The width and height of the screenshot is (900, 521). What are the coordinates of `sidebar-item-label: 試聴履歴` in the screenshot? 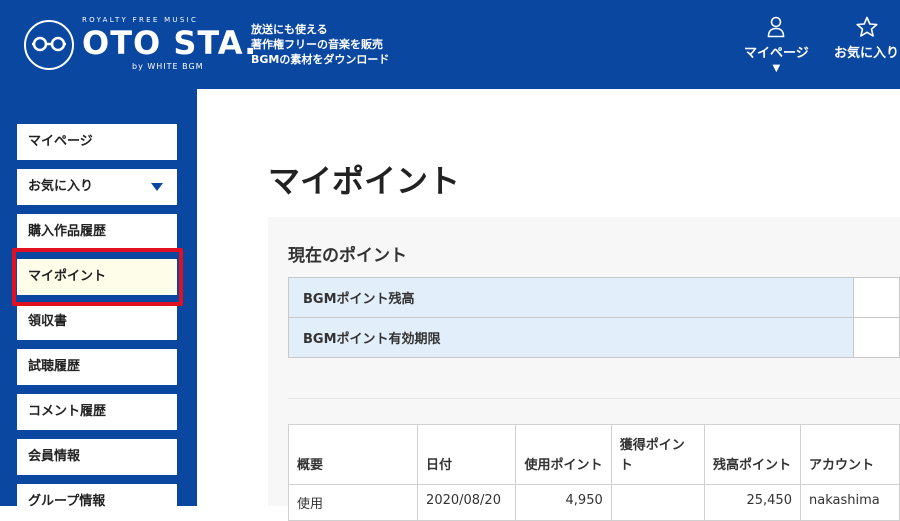 It's located at (54, 366).